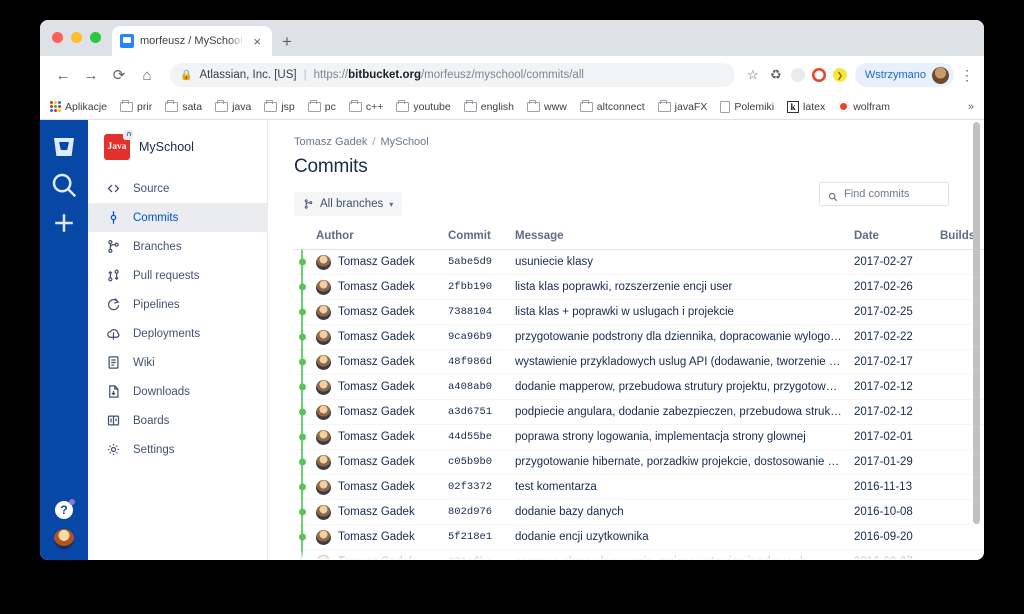 This screenshot has width=1024, height=614. I want to click on bookmark-item: altconnect, so click(612, 106).